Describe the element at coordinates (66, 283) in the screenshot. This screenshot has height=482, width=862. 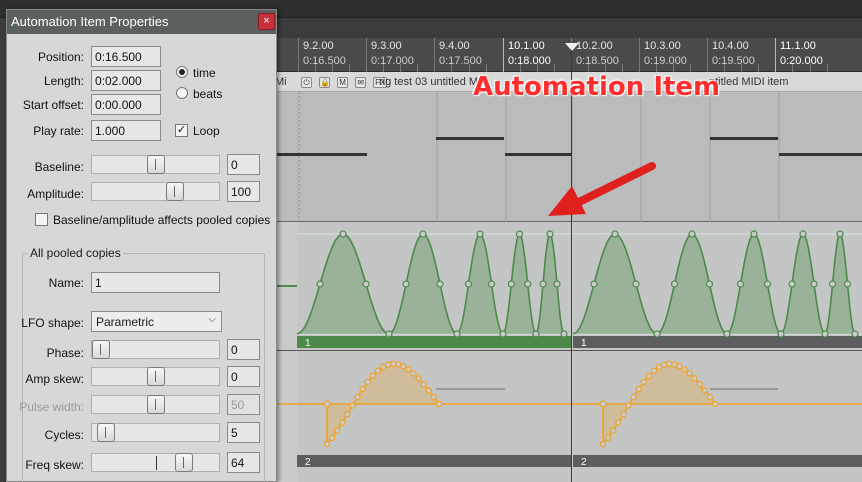
I see `name-label: Name:` at that location.